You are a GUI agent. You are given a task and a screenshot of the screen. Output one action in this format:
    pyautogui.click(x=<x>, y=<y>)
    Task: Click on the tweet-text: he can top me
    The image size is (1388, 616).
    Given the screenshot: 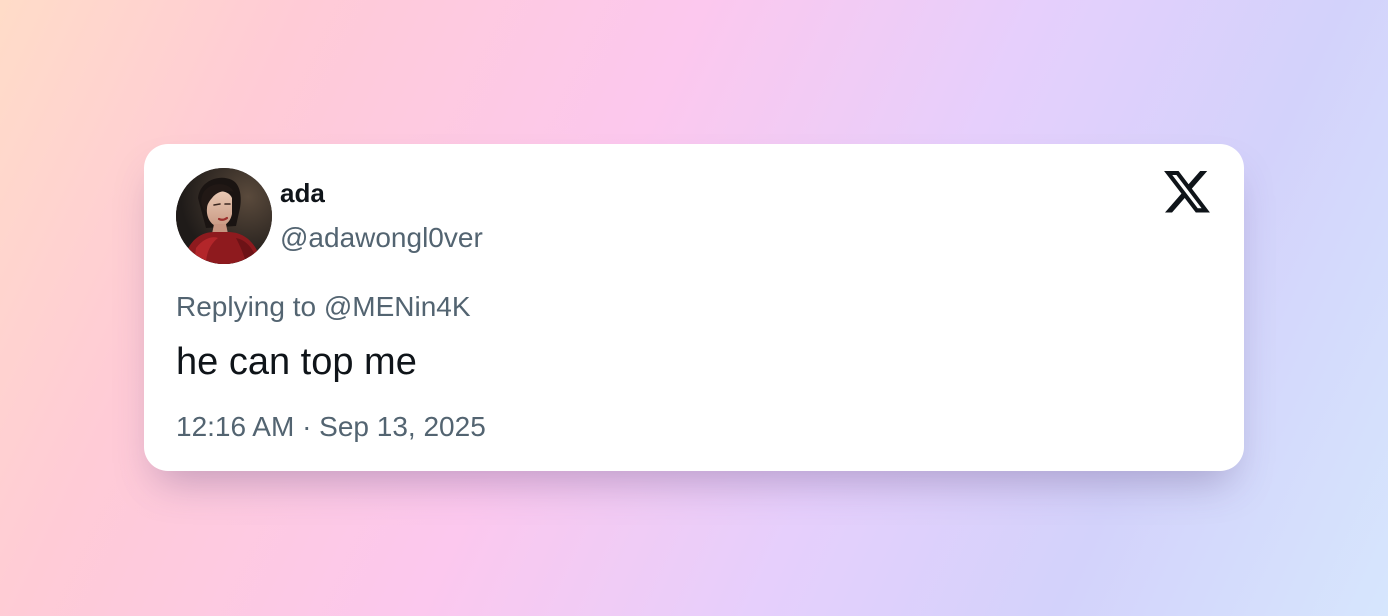 What is the action you would take?
    pyautogui.click(x=296, y=362)
    